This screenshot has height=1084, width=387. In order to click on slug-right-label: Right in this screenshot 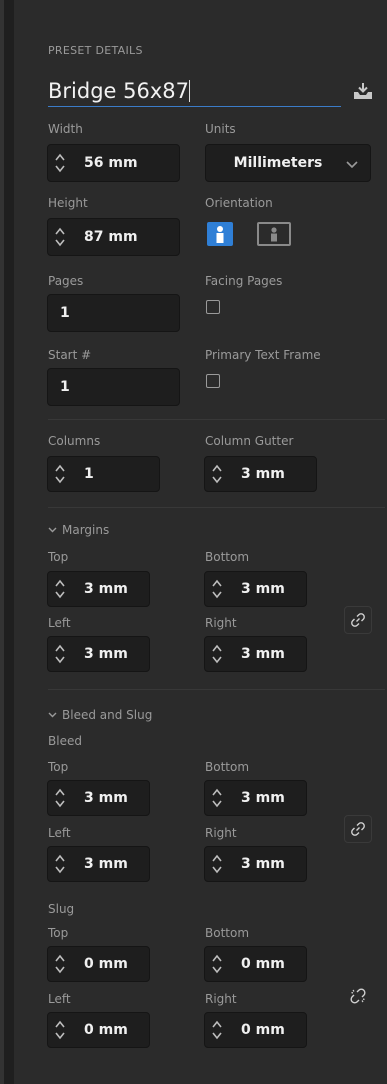, I will do `click(221, 999)`.